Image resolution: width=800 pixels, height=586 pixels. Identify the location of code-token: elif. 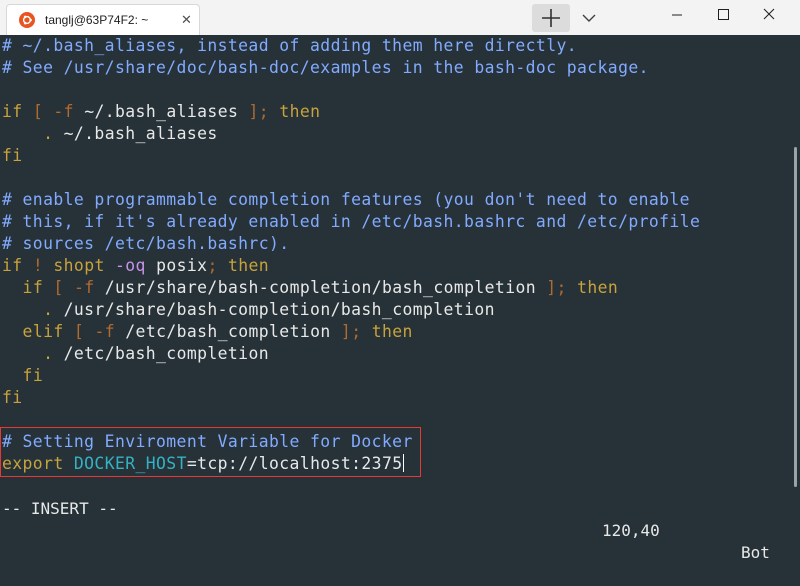
(43, 331).